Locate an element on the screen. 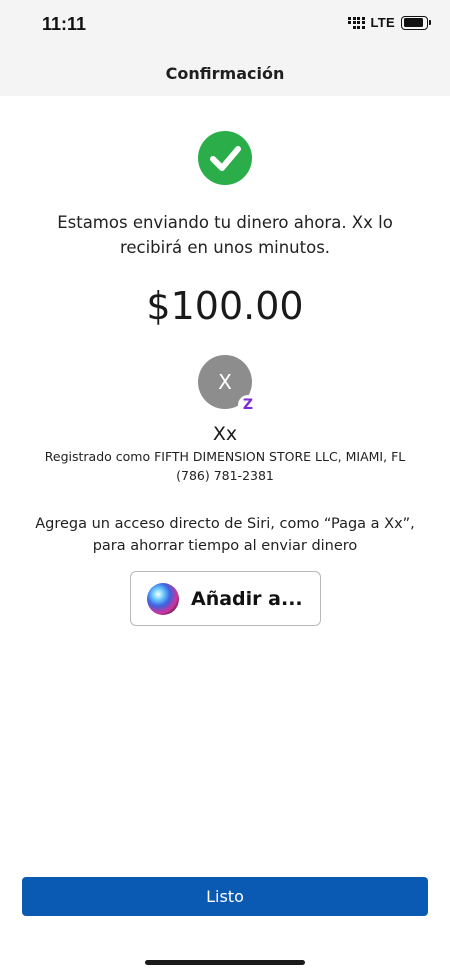  done-button-label: Listo is located at coordinates (225, 896).